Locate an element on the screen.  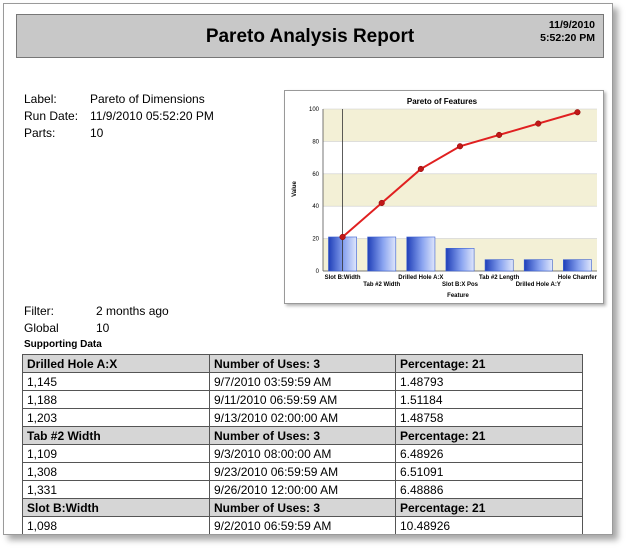
y-tick-label: 60 is located at coordinates (315, 175).